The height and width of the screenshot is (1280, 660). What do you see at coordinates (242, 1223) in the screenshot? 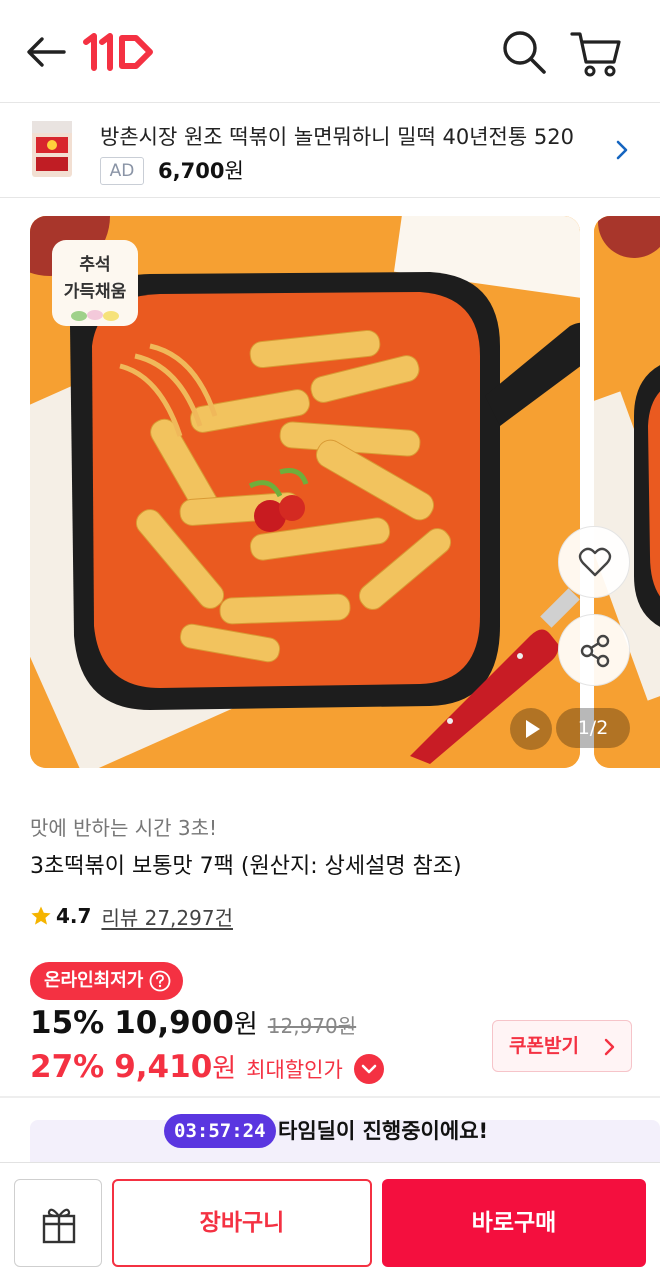
I see `add-to-cart-button: 장바구니` at bounding box center [242, 1223].